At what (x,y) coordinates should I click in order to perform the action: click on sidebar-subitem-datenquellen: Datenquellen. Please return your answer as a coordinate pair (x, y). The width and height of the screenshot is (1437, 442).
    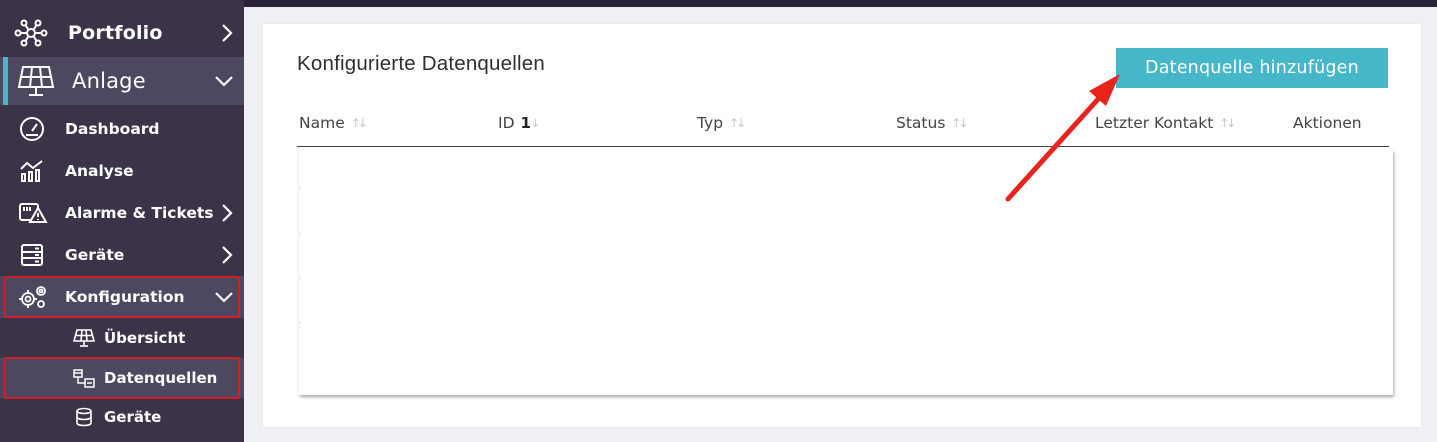
    Looking at the image, I should click on (122, 378).